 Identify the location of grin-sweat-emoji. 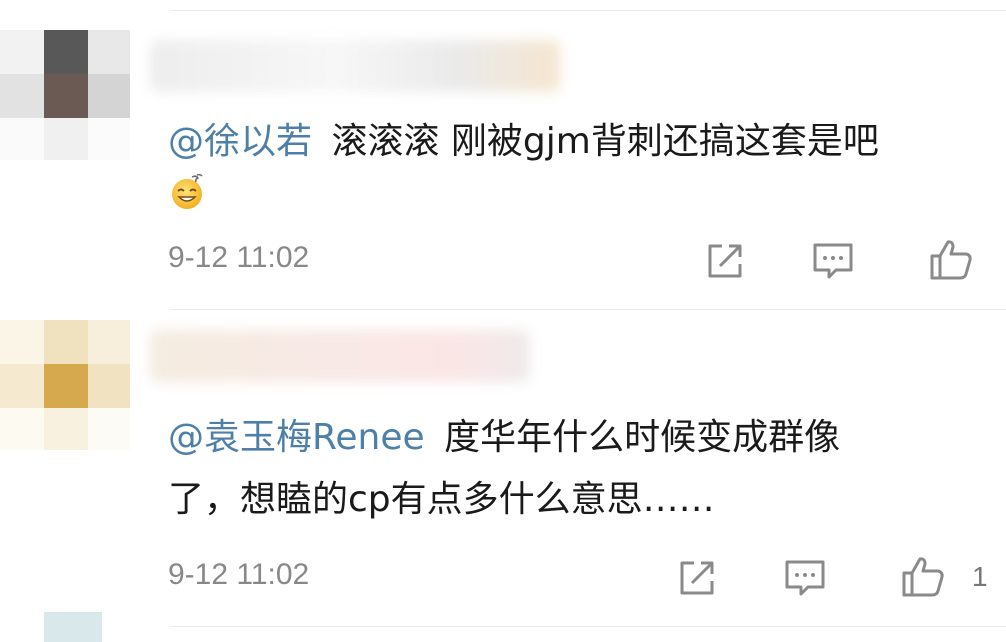
(187, 192).